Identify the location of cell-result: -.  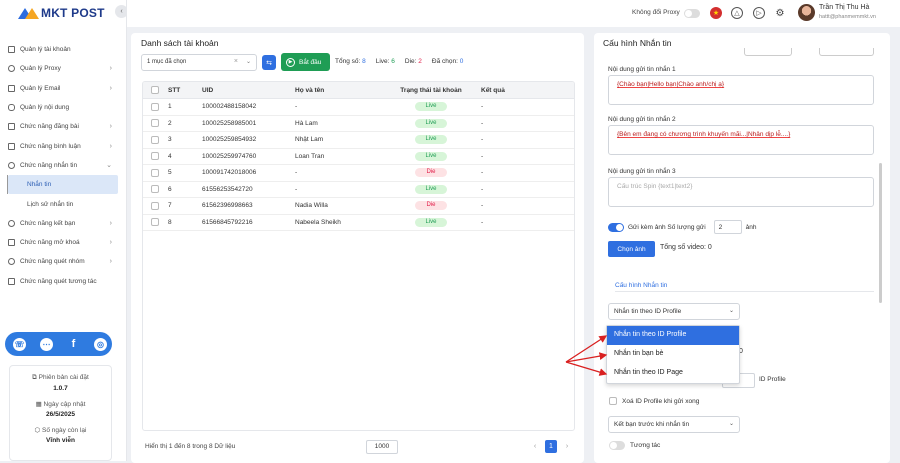
(482, 107).